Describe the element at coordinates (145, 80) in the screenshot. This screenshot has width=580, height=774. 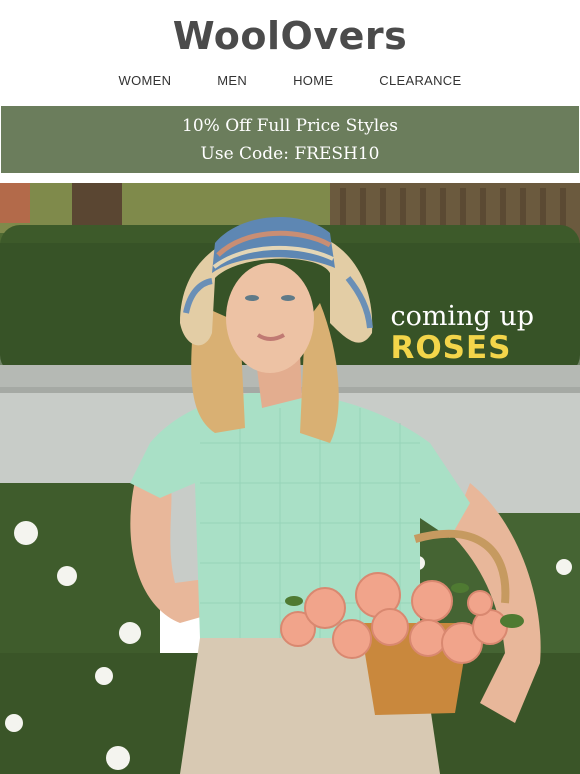
I see `nav-item-women: WOMEN` at that location.